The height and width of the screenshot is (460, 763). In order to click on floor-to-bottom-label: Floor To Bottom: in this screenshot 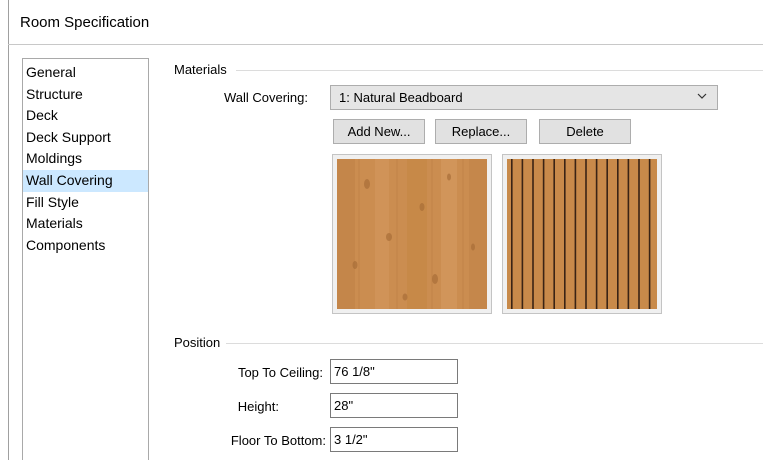, I will do `click(278, 440)`.